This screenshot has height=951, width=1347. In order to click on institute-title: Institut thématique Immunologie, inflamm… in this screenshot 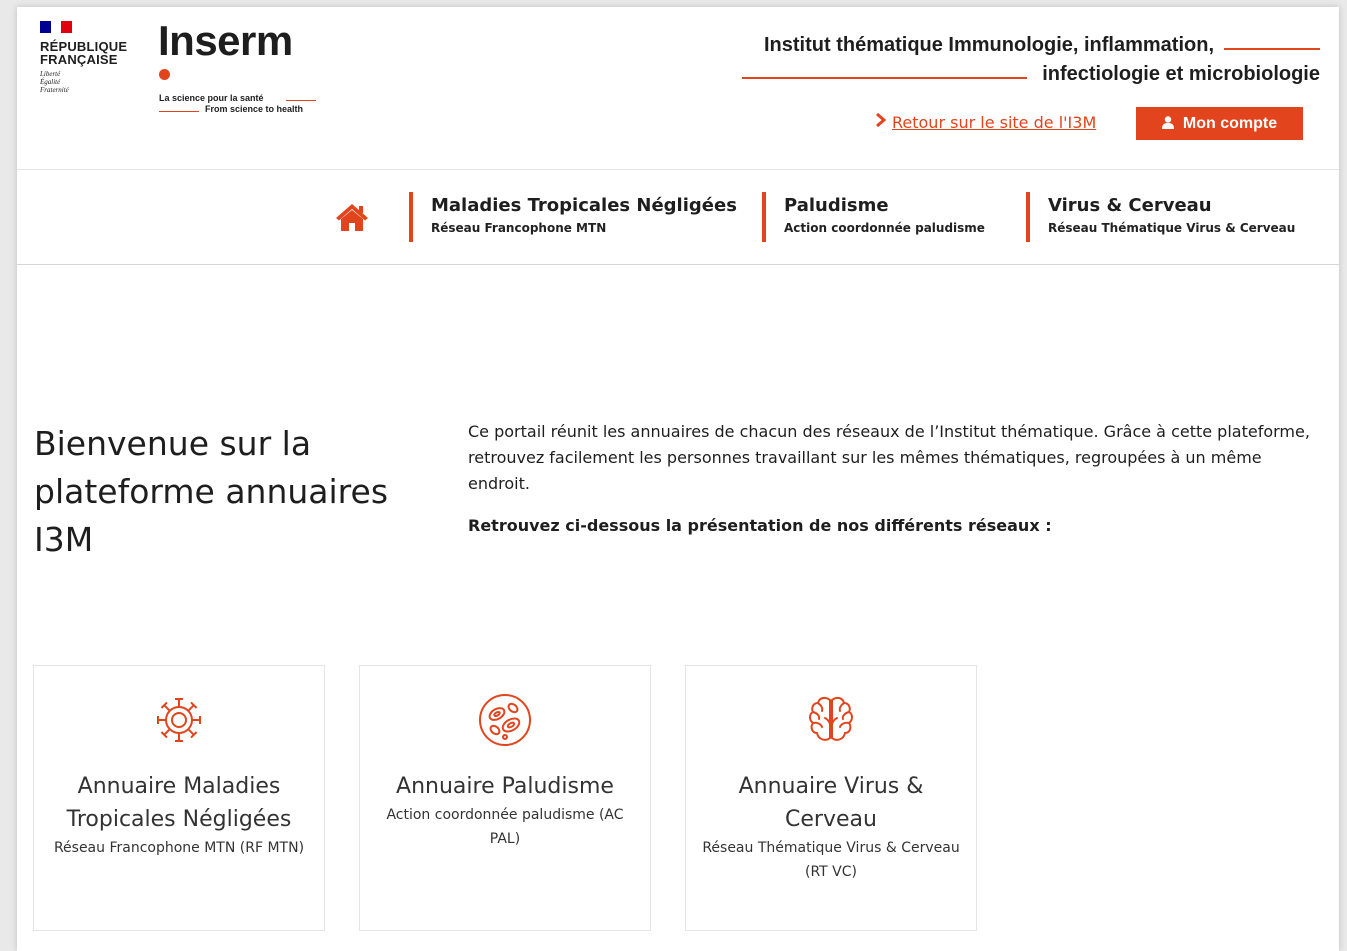, I will do `click(1031, 60)`.